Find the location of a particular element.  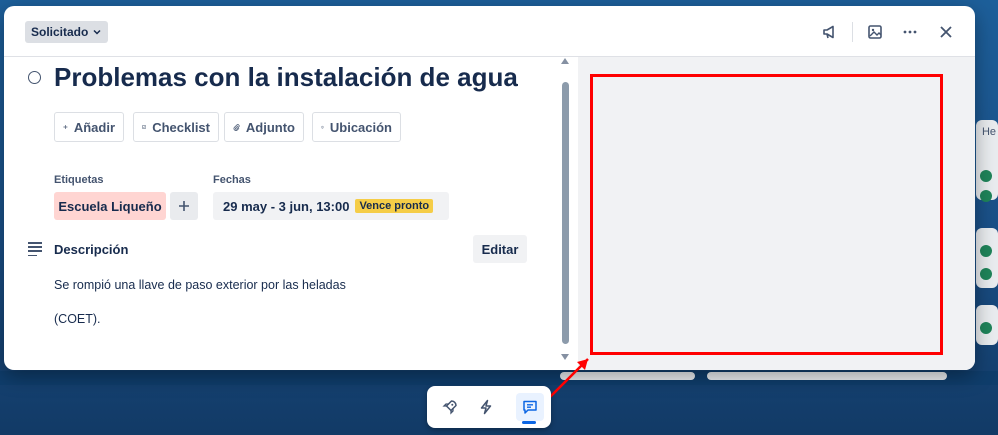

dock-active-indicator is located at coordinates (529, 422).